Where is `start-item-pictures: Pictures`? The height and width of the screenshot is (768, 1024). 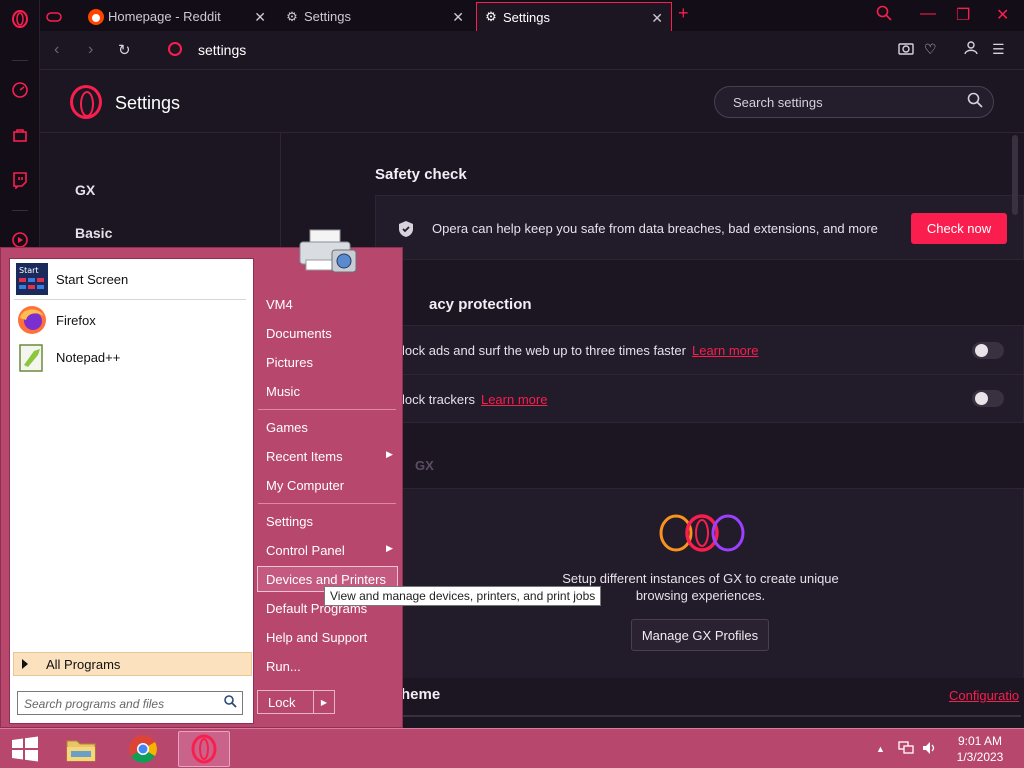 start-item-pictures: Pictures is located at coordinates (289, 362).